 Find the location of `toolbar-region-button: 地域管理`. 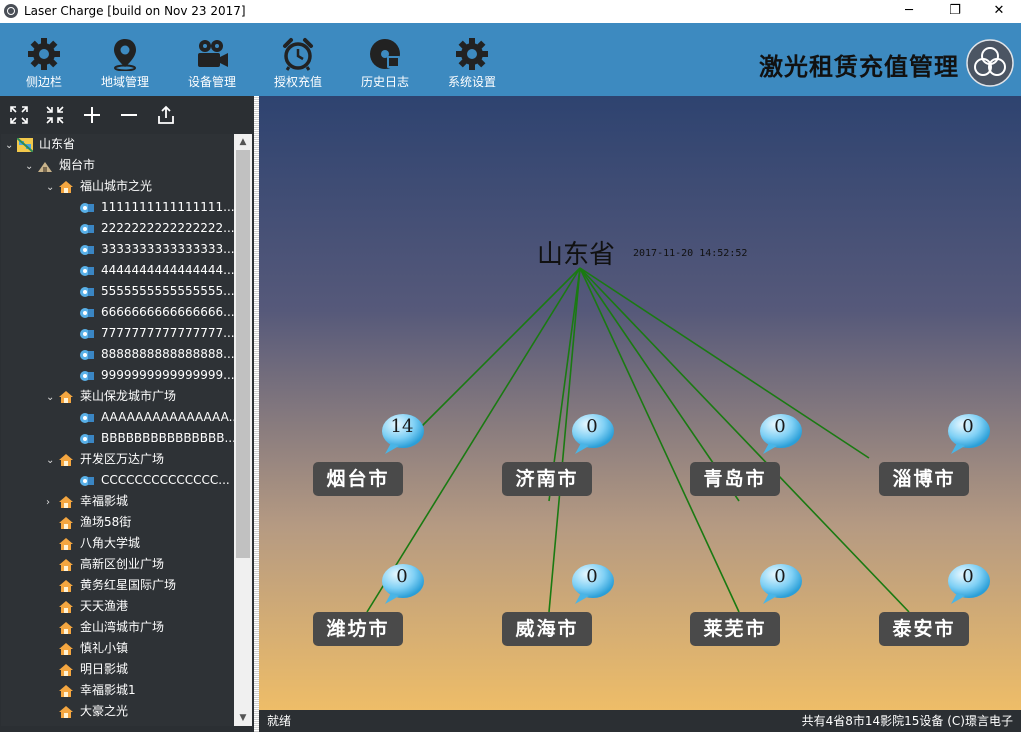

toolbar-region-button: 地域管理 is located at coordinates (125, 59).